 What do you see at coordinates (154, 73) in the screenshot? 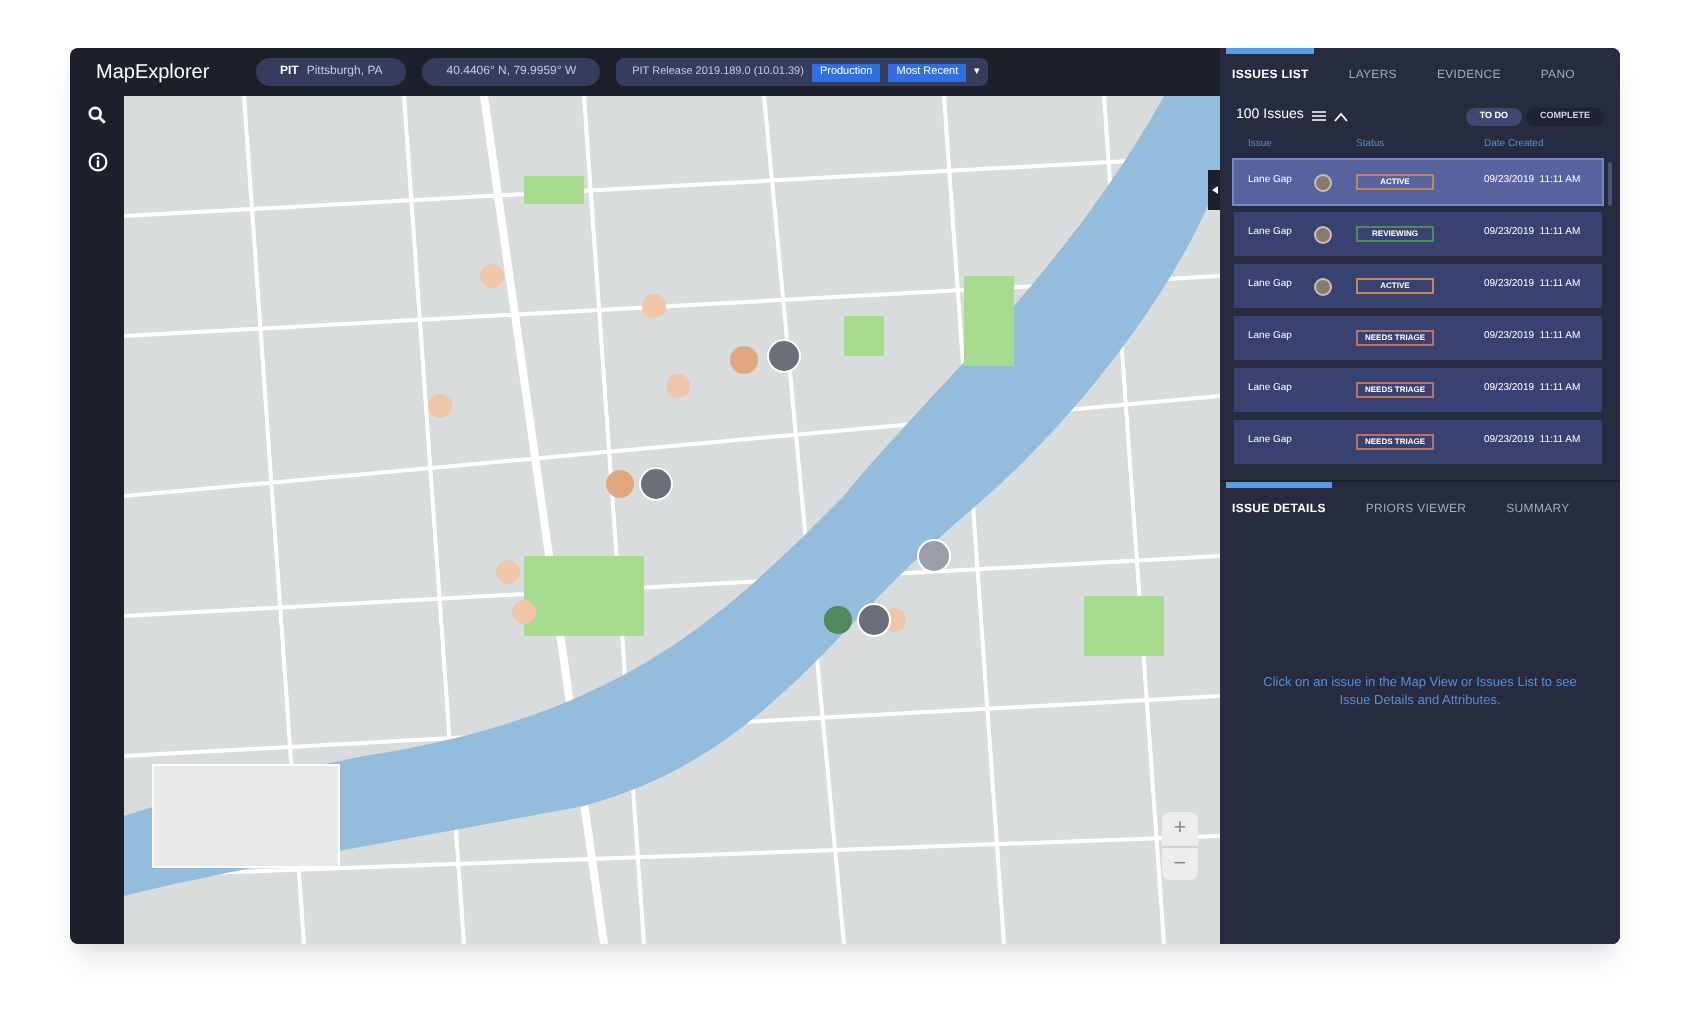
I see `app-title: MapExplorer` at bounding box center [154, 73].